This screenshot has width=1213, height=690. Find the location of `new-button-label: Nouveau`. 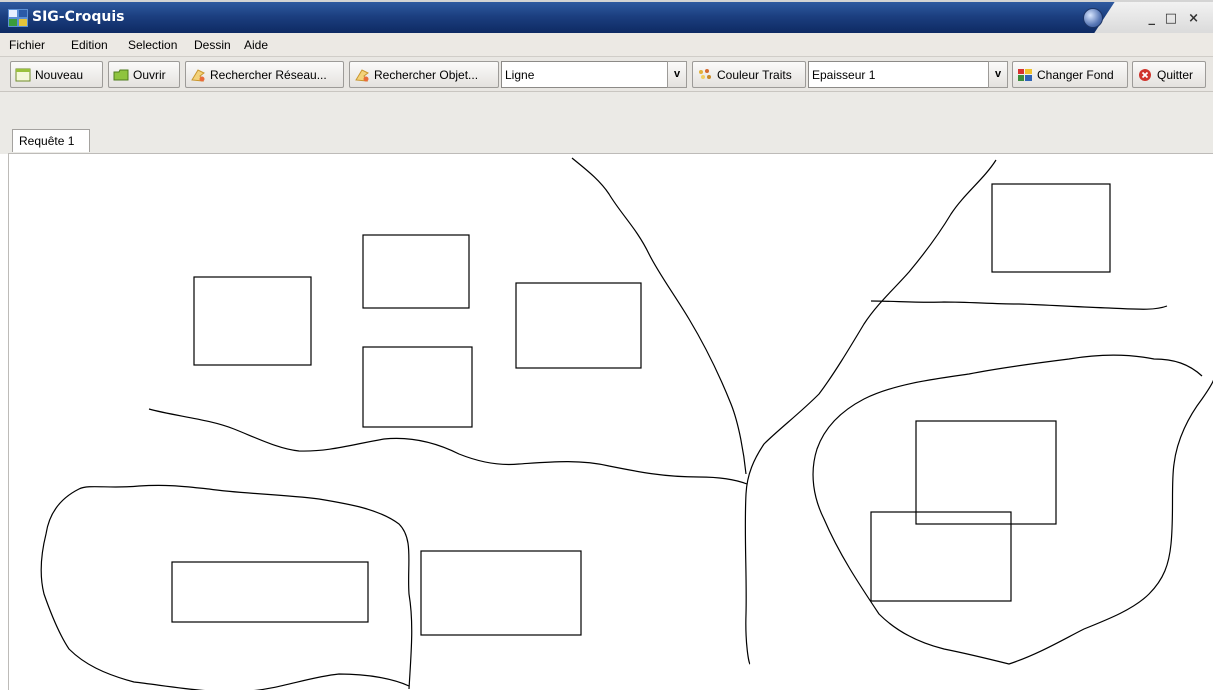

new-button-label: Nouveau is located at coordinates (59, 74).